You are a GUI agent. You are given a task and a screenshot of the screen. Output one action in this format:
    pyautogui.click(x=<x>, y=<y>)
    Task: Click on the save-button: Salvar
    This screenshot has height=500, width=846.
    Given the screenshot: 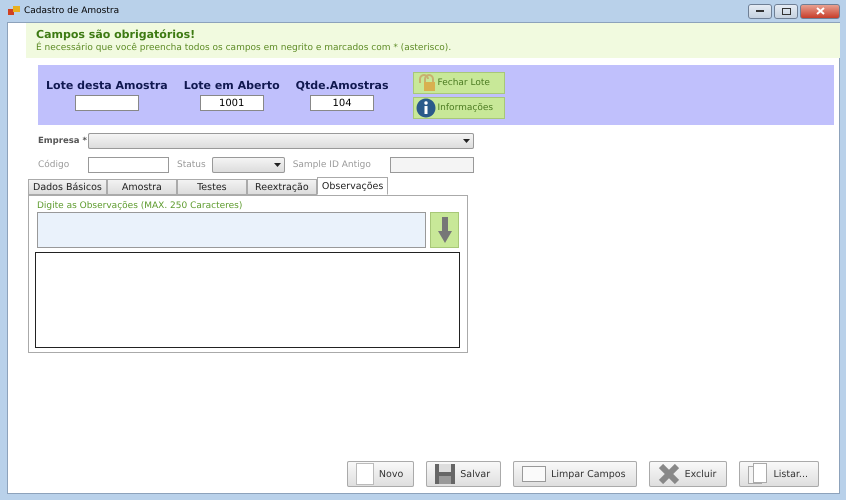 What is the action you would take?
    pyautogui.click(x=464, y=474)
    